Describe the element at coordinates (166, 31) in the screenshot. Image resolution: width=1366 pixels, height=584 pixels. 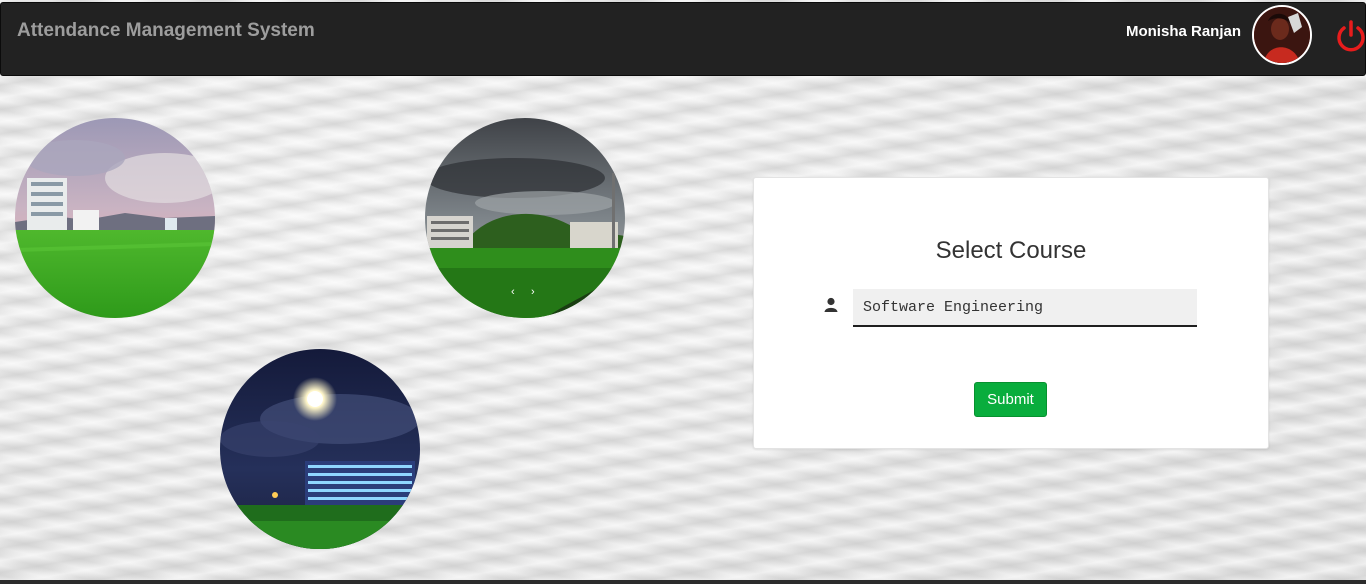
I see `app-title: Attendance Management System` at that location.